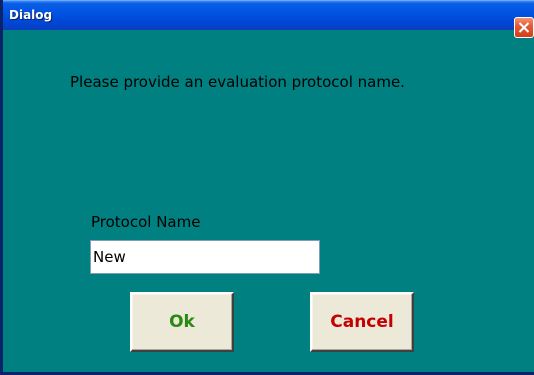 This screenshot has height=375, width=534. I want to click on protocol-name-input, so click(205, 257).